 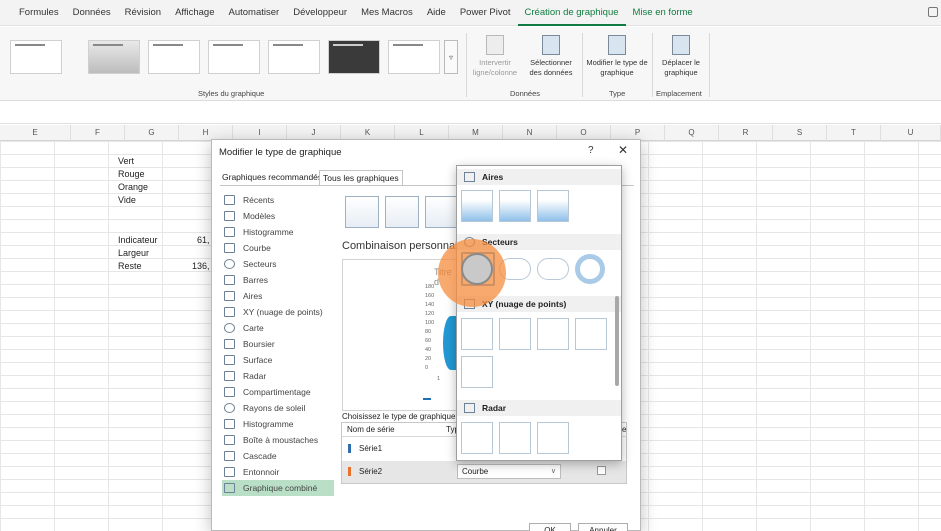 What do you see at coordinates (470, 113) in the screenshot?
I see `formula-area` at bounding box center [470, 113].